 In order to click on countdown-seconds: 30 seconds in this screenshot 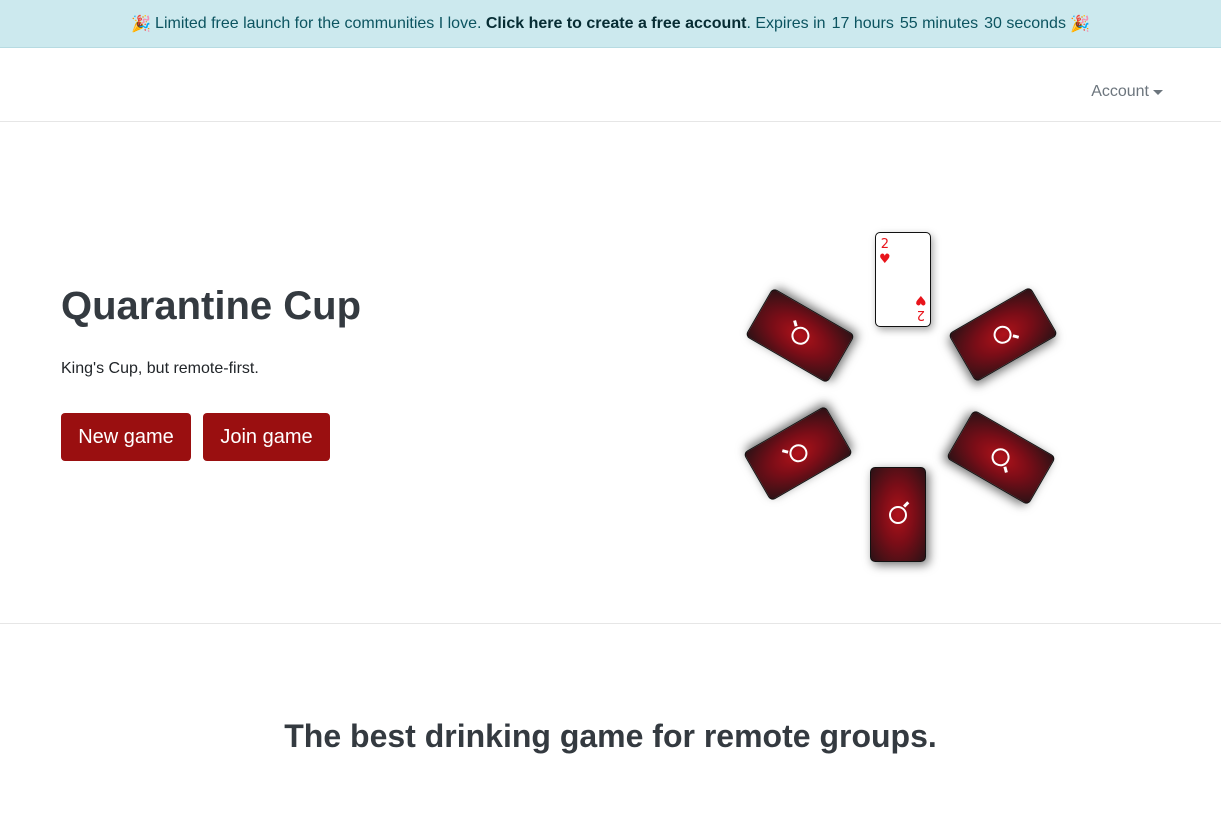, I will do `click(1025, 23)`.